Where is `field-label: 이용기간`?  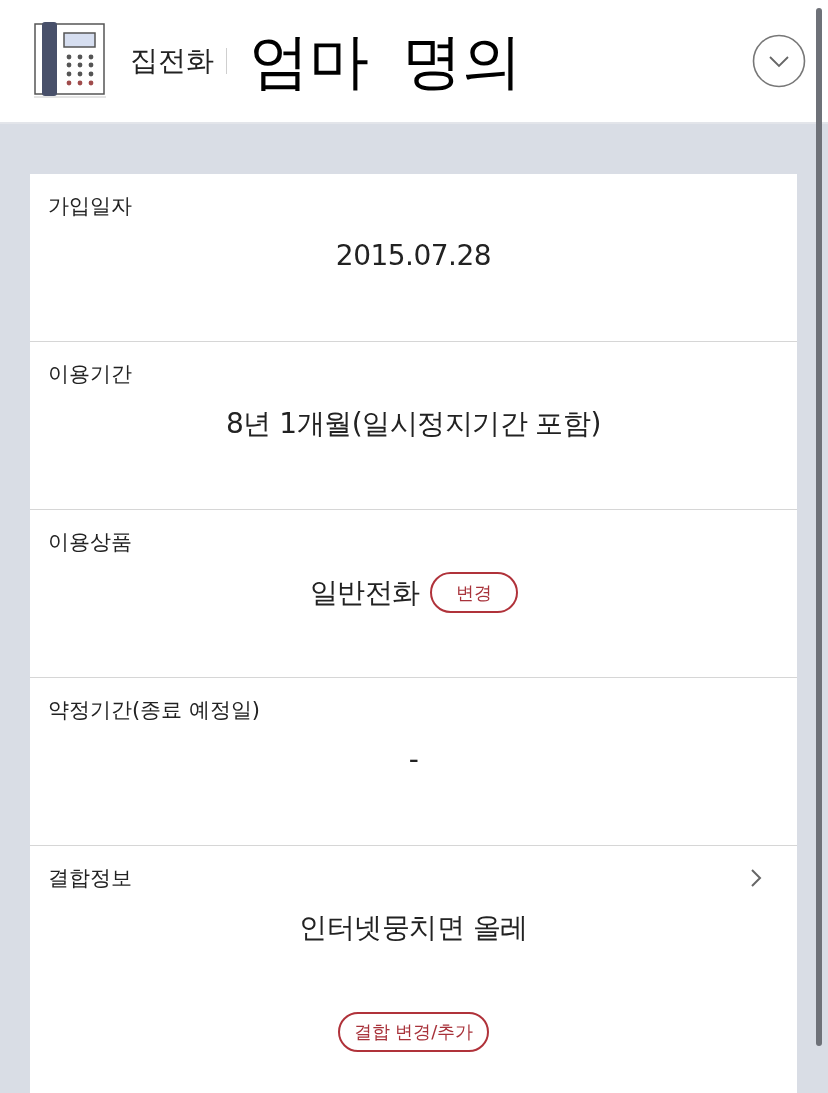
field-label: 이용기간 is located at coordinates (90, 374).